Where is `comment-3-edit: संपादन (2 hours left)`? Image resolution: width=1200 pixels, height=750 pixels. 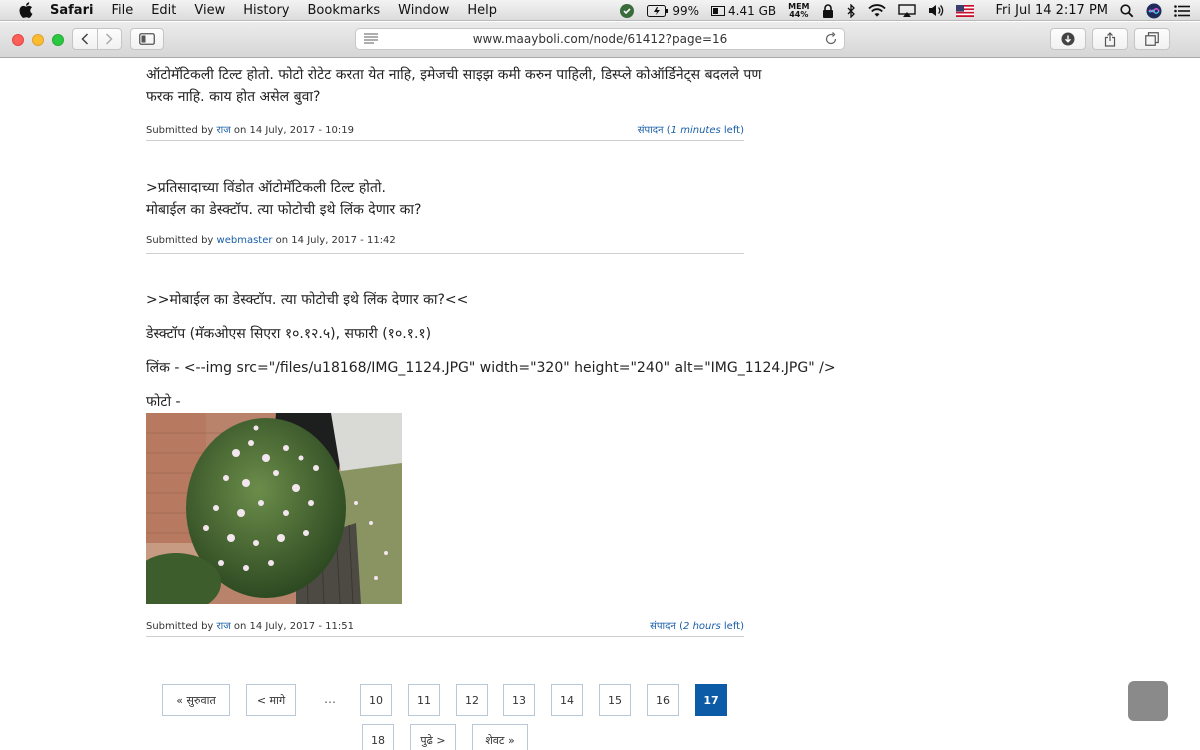 comment-3-edit: संपादन (2 hours left) is located at coordinates (697, 626).